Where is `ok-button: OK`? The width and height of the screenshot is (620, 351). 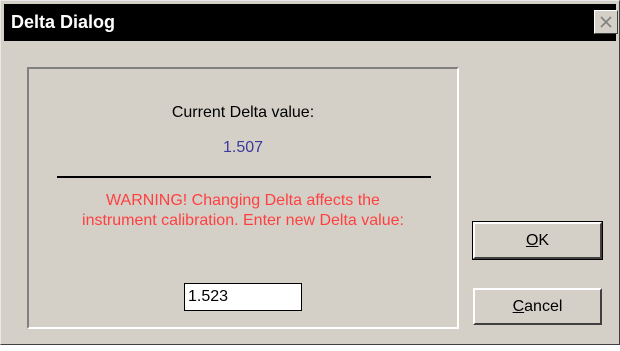
ok-button: OK is located at coordinates (537, 240).